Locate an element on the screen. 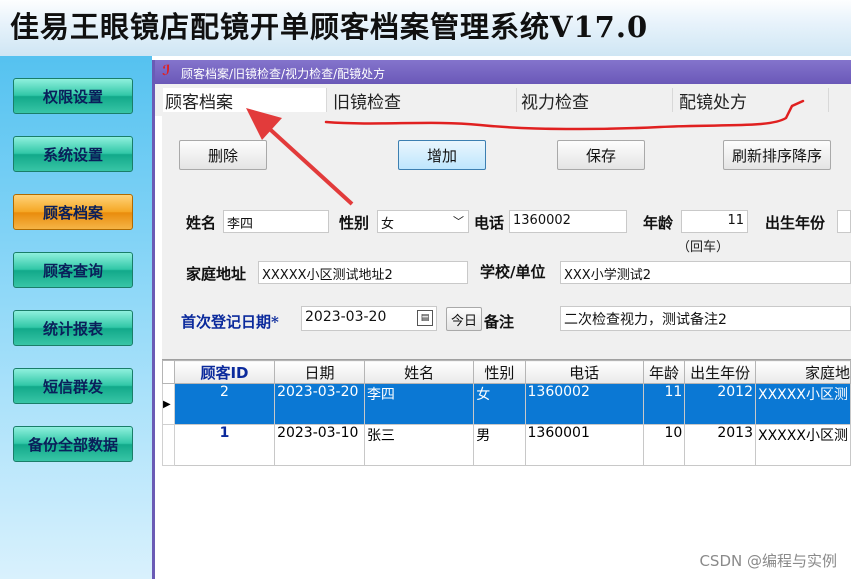 The height and width of the screenshot is (580, 851). name-field: 李四 is located at coordinates (276, 221).